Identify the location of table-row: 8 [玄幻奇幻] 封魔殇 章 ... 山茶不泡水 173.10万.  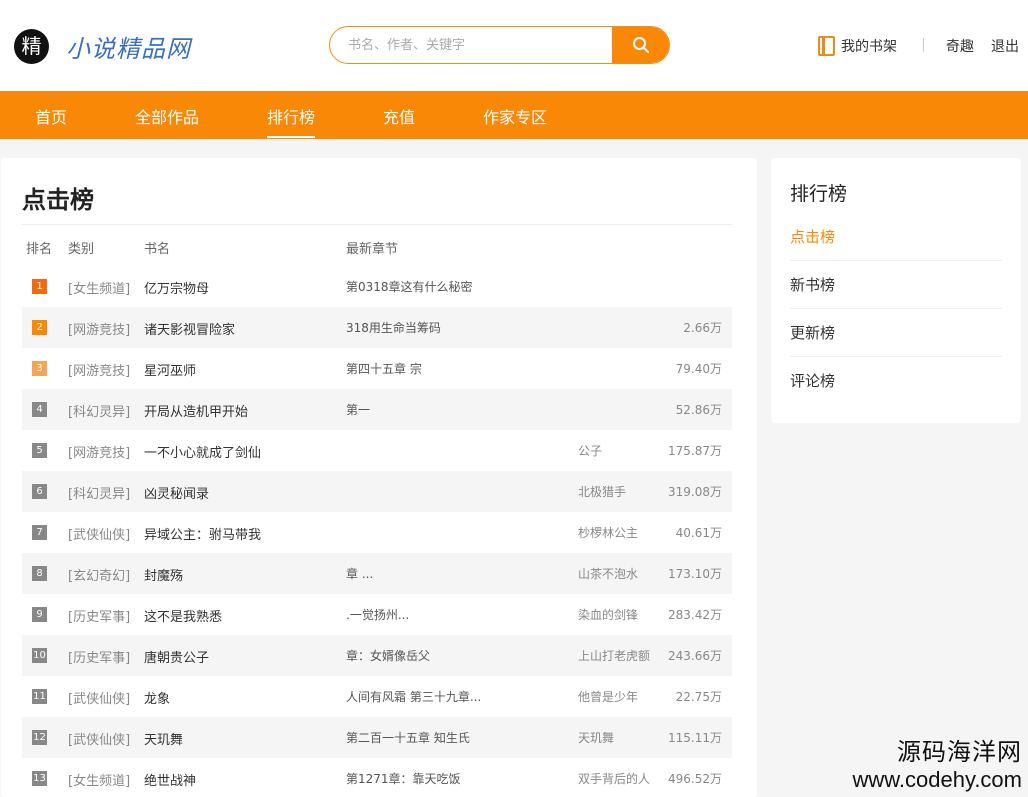
(377, 573).